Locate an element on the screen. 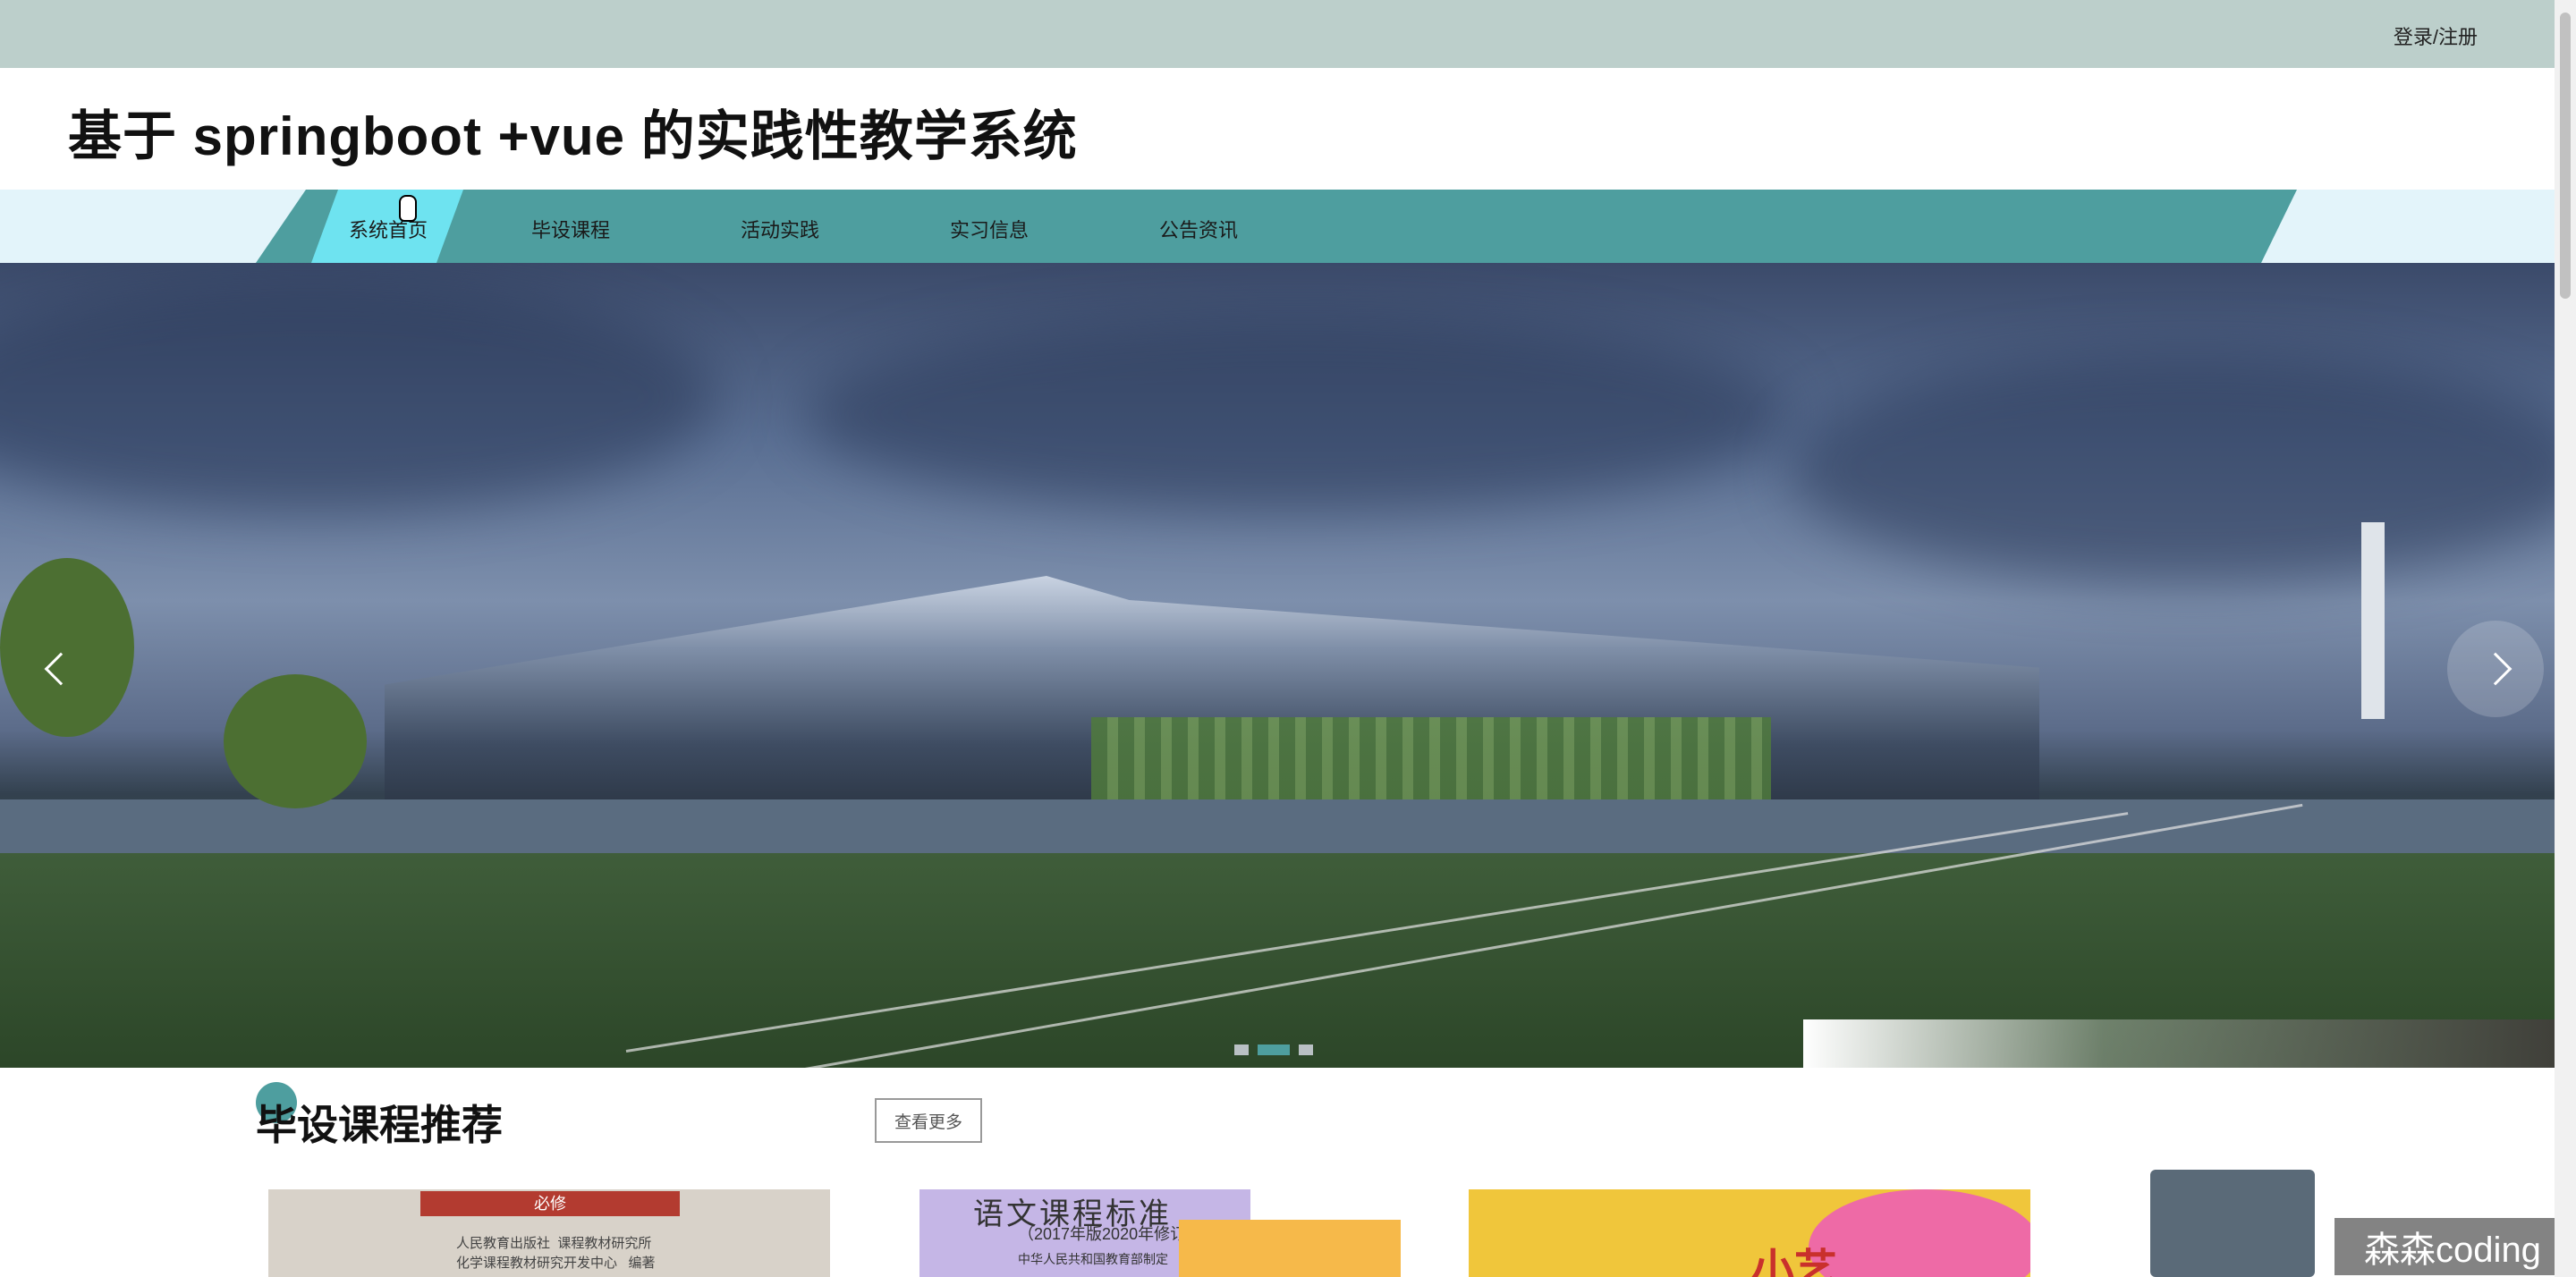  carousel-next-button is located at coordinates (2495, 669).